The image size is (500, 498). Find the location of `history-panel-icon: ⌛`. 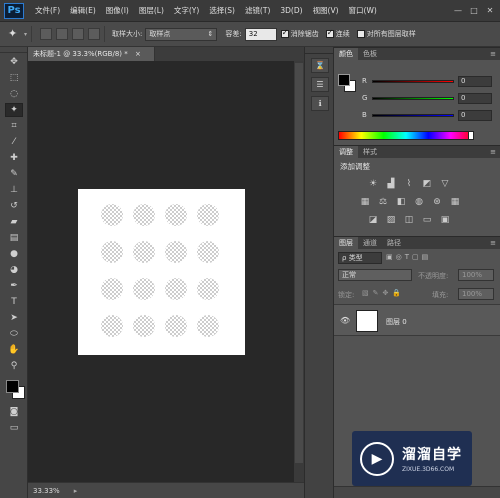

history-panel-icon: ⌛ is located at coordinates (320, 65).